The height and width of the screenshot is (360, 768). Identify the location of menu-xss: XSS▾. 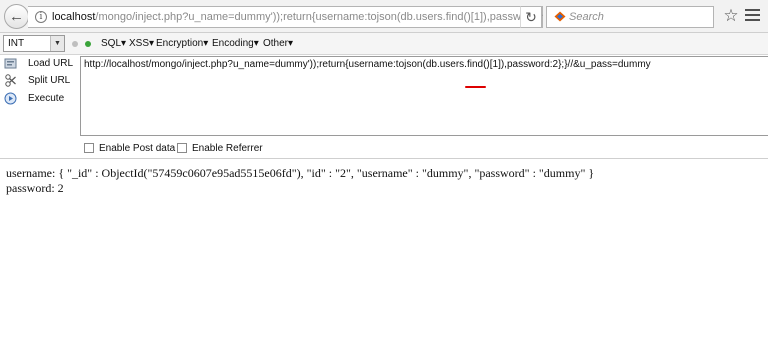
(141, 43).